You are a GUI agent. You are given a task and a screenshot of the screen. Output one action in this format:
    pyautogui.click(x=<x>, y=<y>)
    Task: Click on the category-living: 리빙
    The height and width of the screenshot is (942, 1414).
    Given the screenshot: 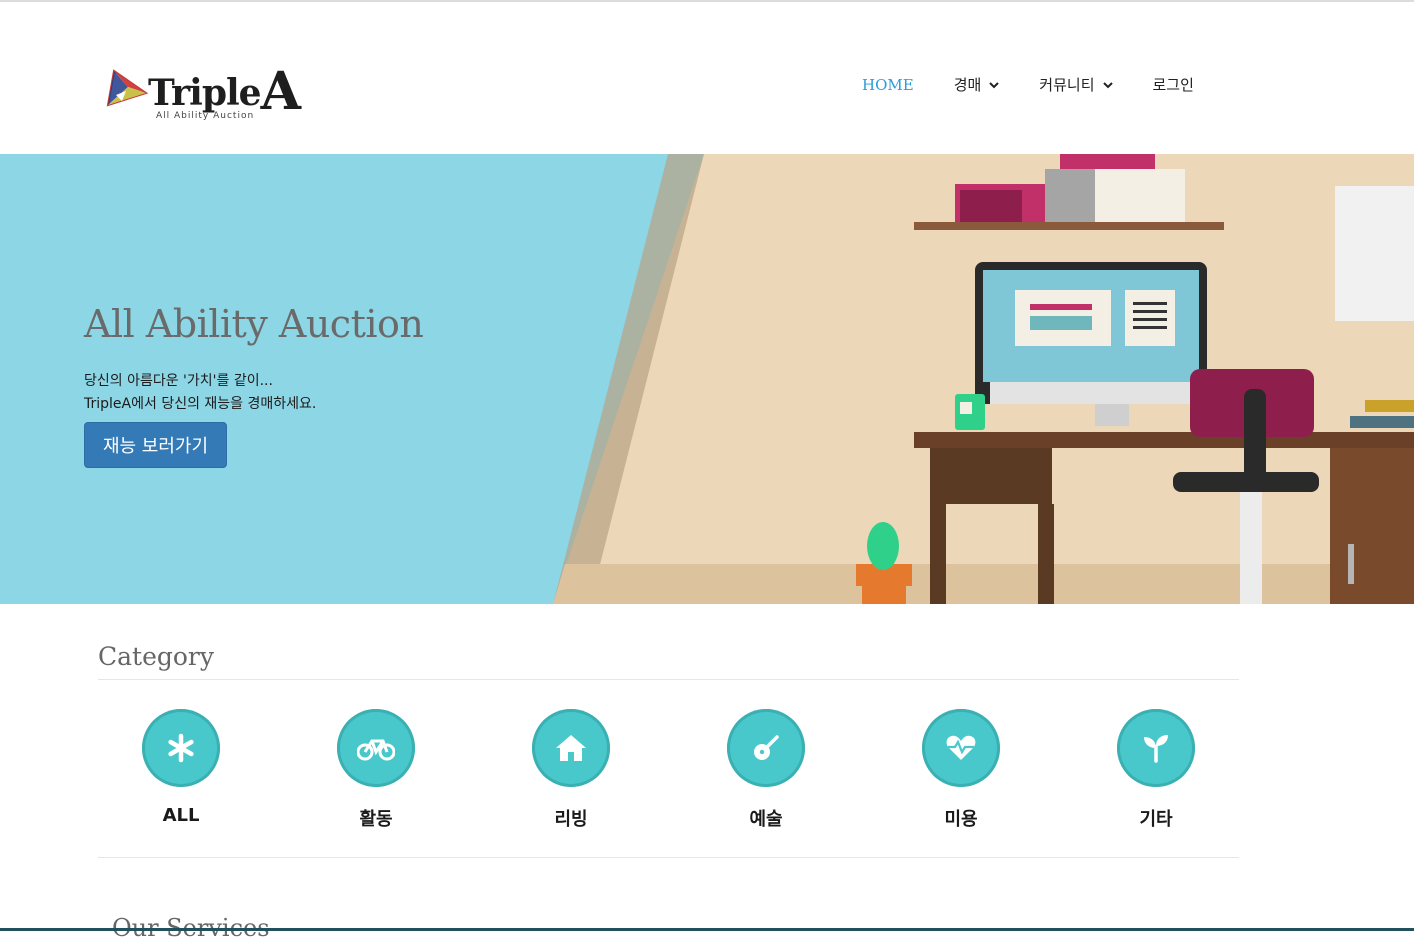 What is the action you would take?
    pyautogui.click(x=571, y=770)
    